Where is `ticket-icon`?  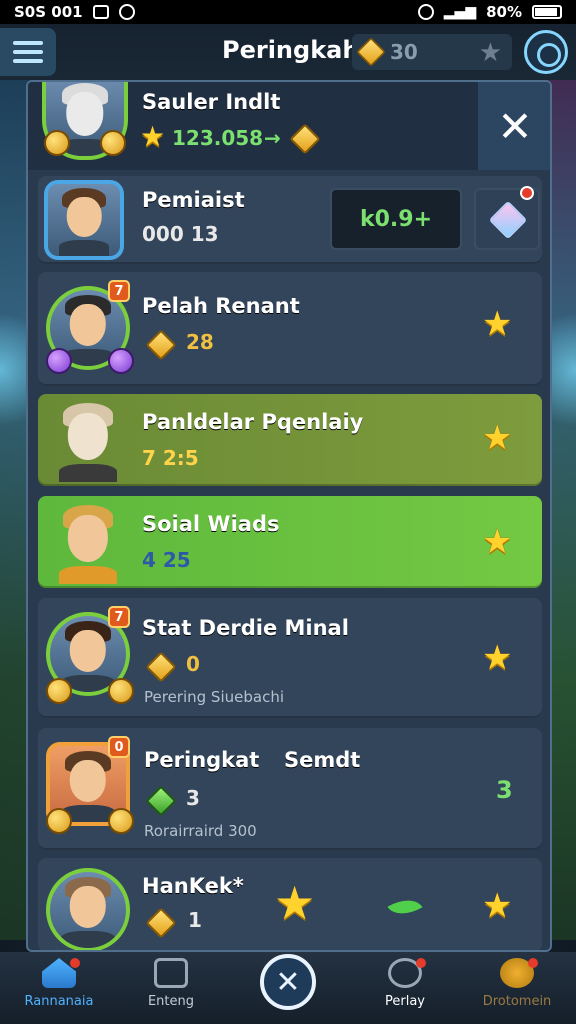 ticket-icon is located at coordinates (171, 973).